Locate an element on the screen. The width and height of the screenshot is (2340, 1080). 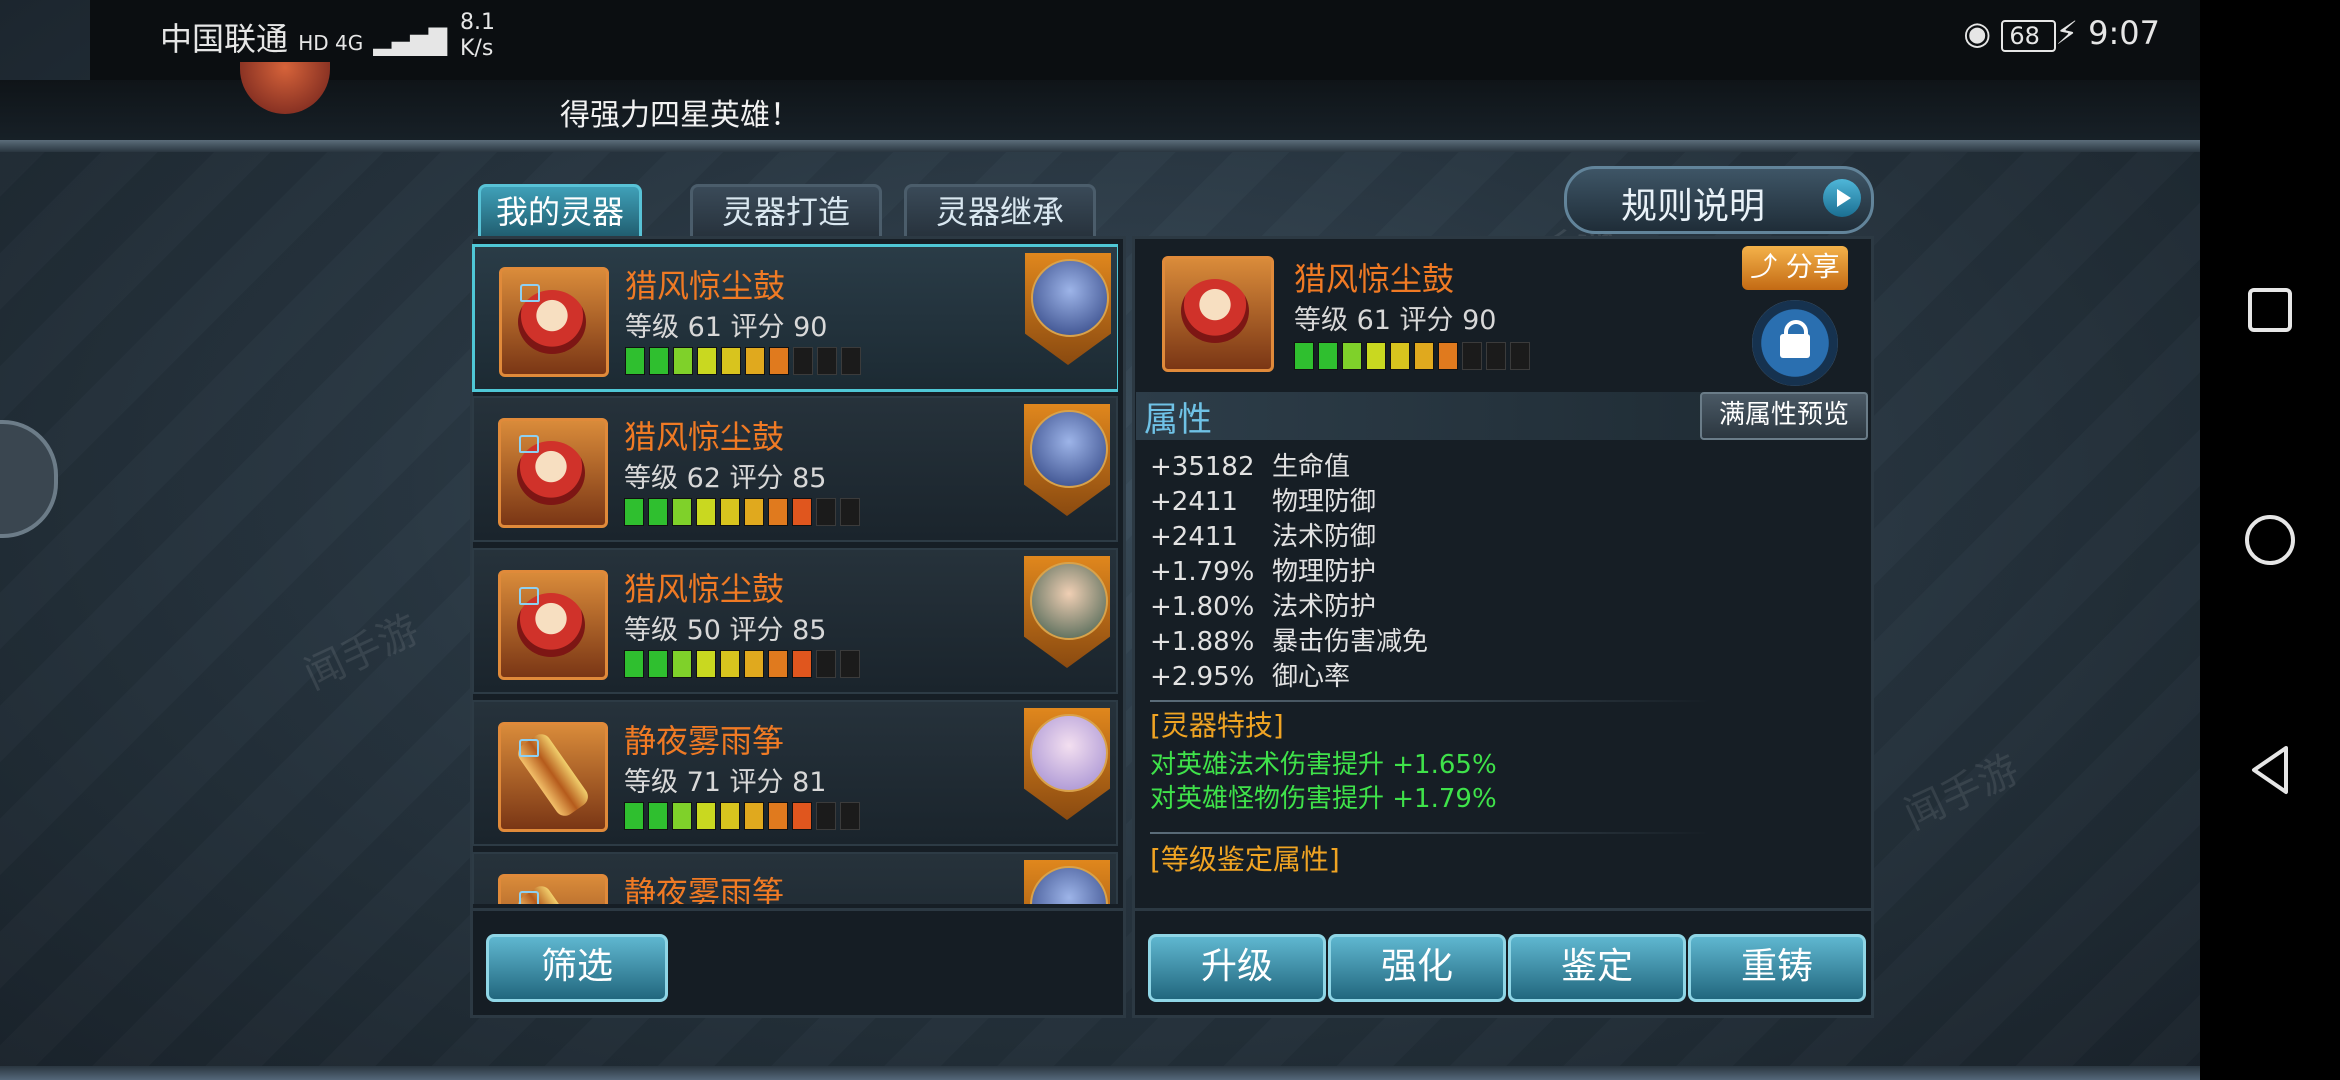
recent-apps-icon is located at coordinates (2270, 310).